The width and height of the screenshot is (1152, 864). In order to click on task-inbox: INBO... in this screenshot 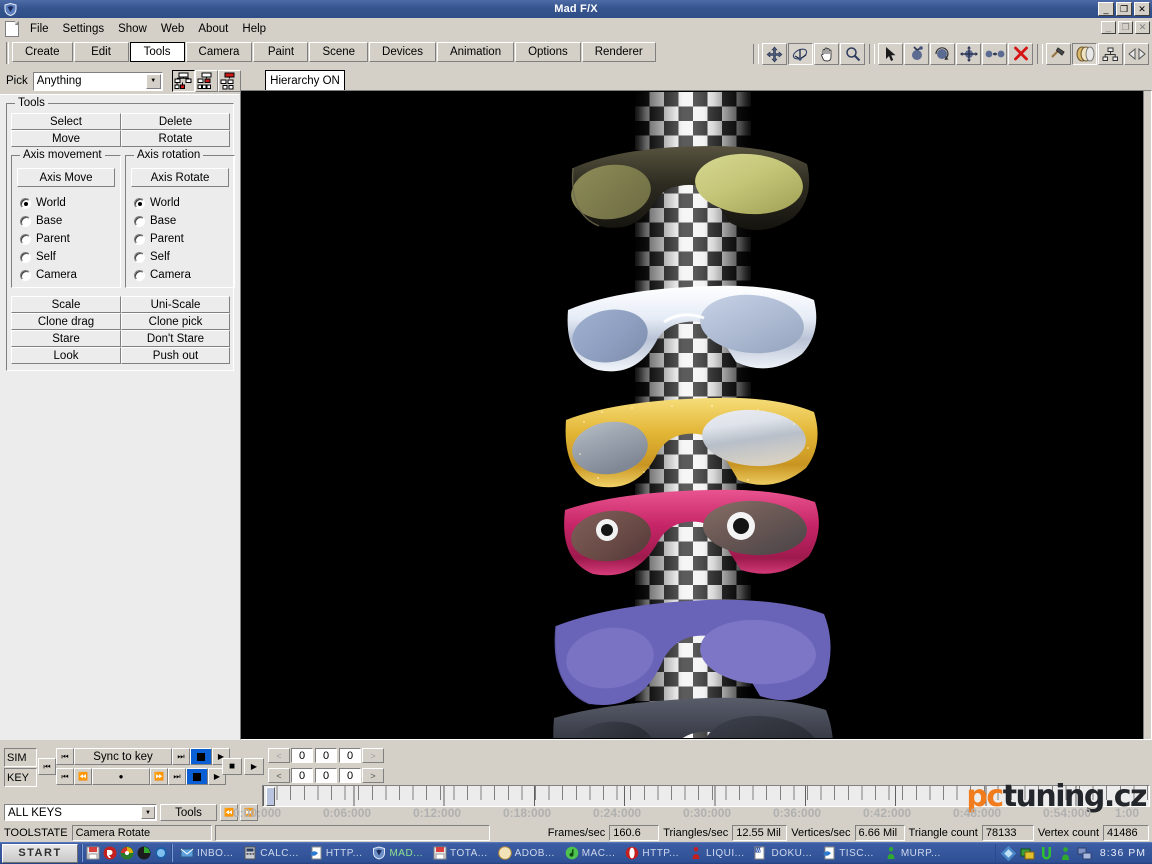, I will do `click(206, 853)`.